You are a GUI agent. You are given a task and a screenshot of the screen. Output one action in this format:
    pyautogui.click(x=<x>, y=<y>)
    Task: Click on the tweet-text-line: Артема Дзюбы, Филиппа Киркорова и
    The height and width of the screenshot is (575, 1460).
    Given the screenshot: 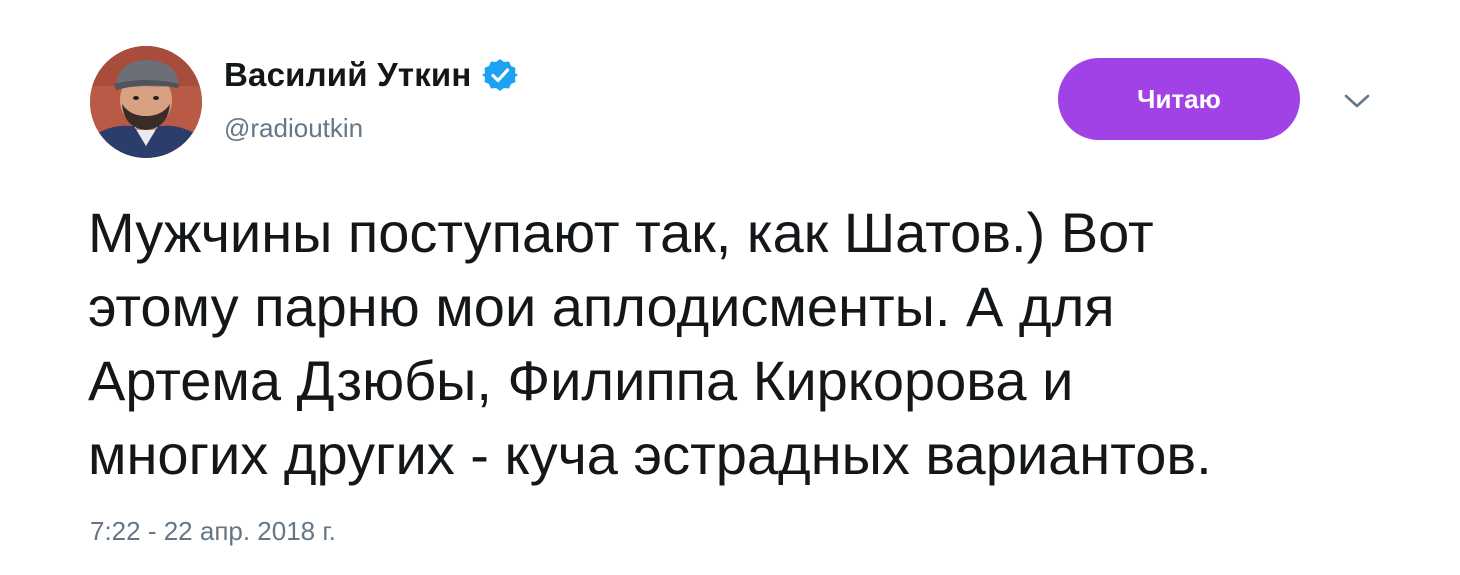 What is the action you would take?
    pyautogui.click(x=581, y=380)
    